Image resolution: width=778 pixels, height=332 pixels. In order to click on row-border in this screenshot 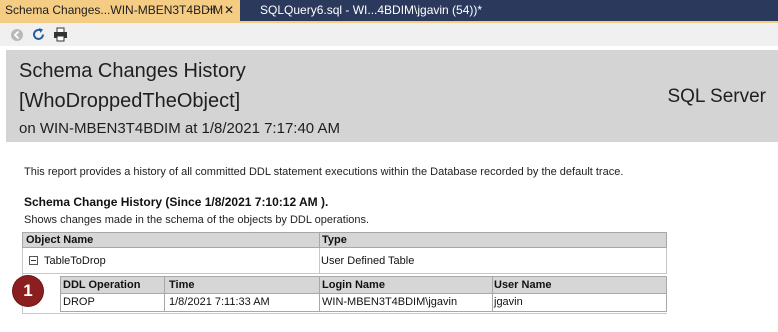, I will do `click(344, 313)`.